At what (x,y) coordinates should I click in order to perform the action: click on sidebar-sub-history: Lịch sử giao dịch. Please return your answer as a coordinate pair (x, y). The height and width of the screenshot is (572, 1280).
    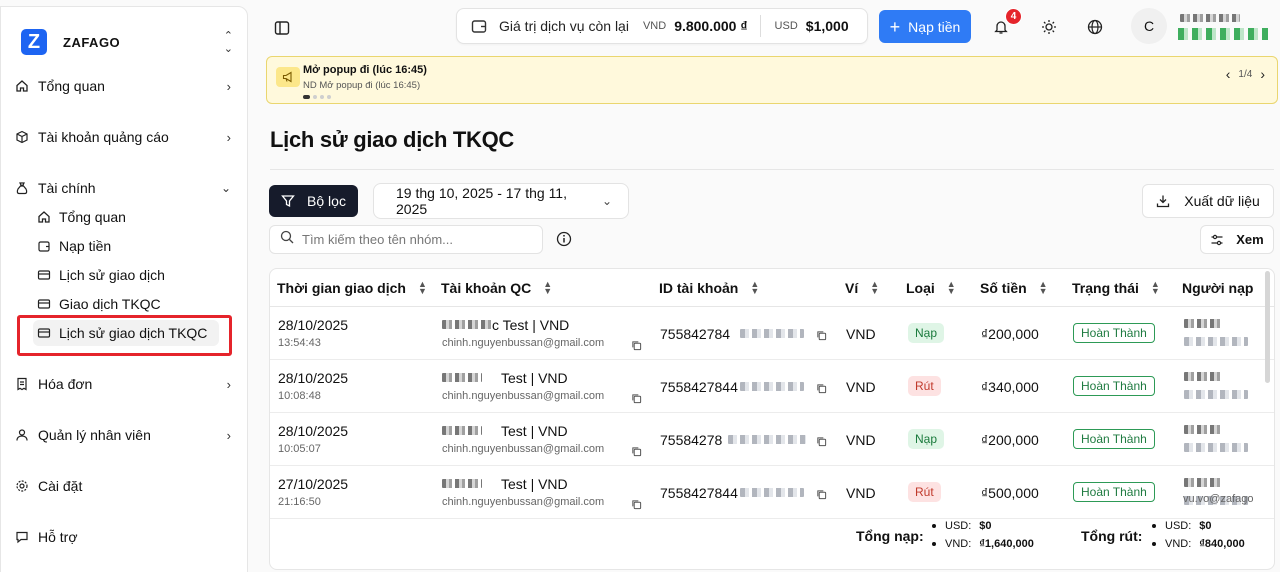
    Looking at the image, I should click on (129, 275).